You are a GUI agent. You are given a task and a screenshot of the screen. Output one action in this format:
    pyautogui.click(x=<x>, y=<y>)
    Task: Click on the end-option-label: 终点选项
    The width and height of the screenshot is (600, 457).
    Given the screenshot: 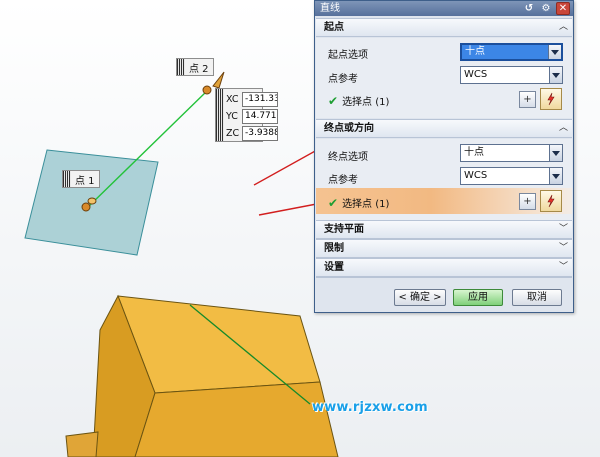 What is the action you would take?
    pyautogui.click(x=348, y=157)
    